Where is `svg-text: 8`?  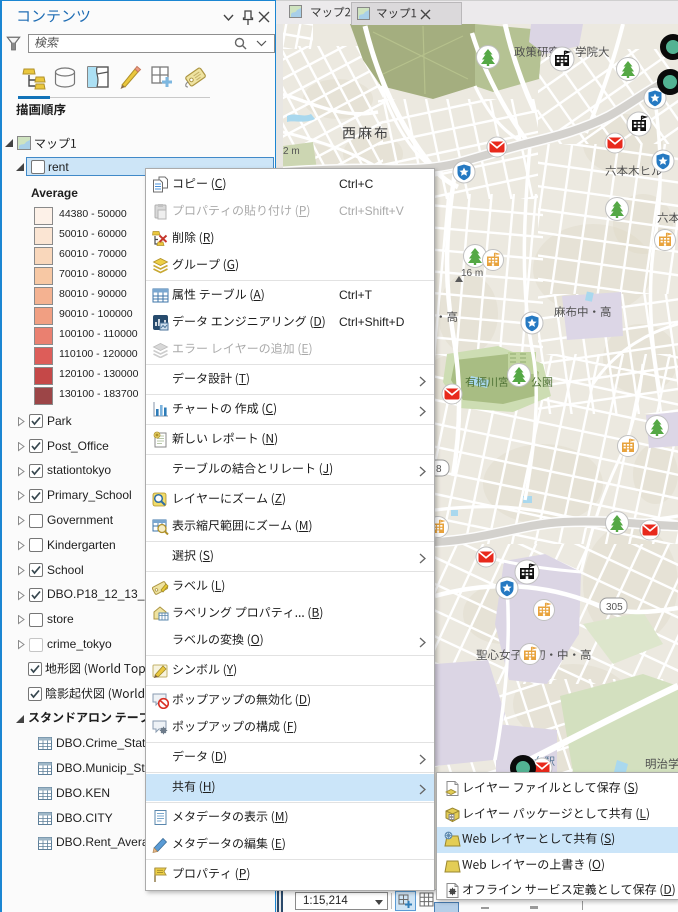
svg-text: 8 is located at coordinates (439, 469).